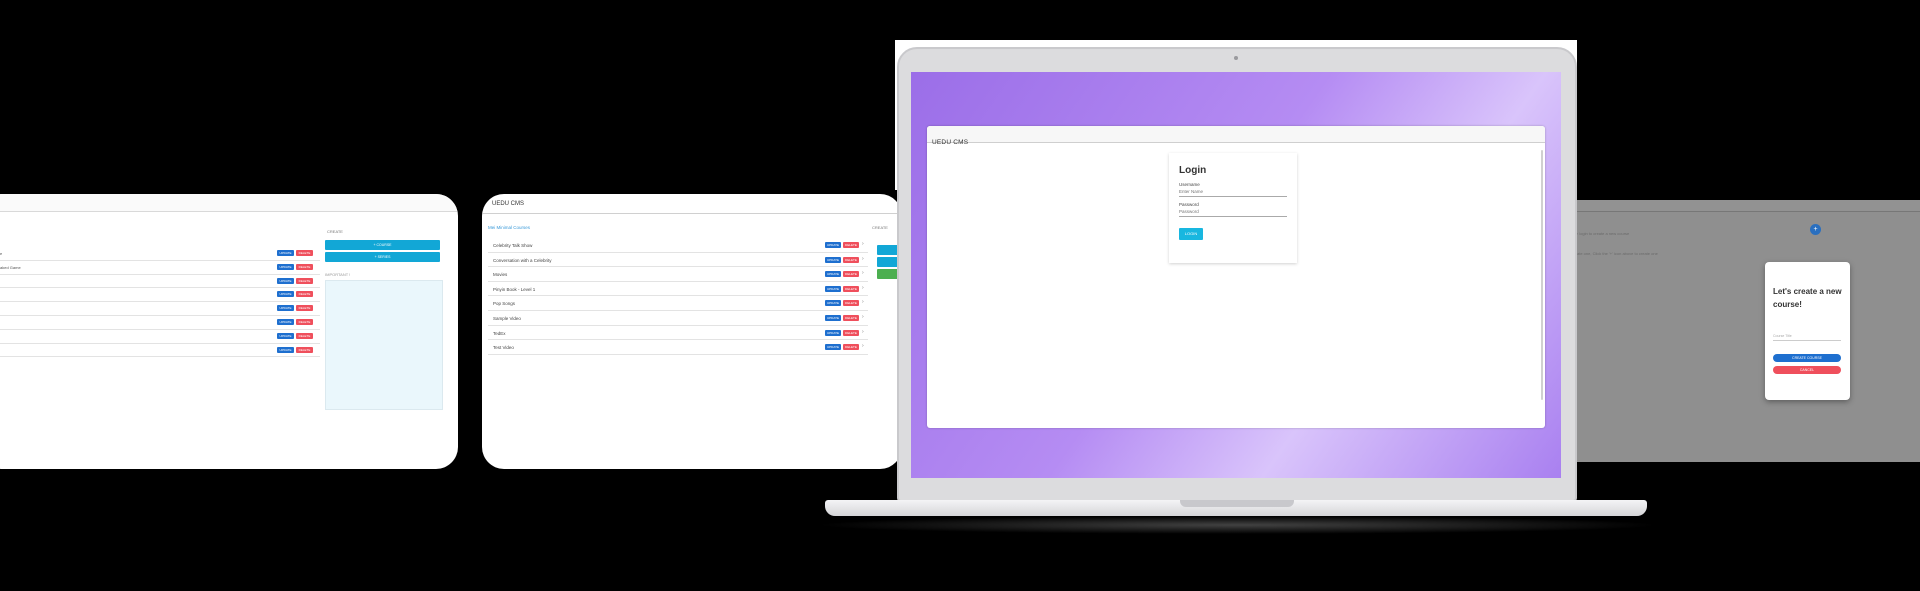  I want to click on create-course-button: CREATE COURSE, so click(1807, 358).